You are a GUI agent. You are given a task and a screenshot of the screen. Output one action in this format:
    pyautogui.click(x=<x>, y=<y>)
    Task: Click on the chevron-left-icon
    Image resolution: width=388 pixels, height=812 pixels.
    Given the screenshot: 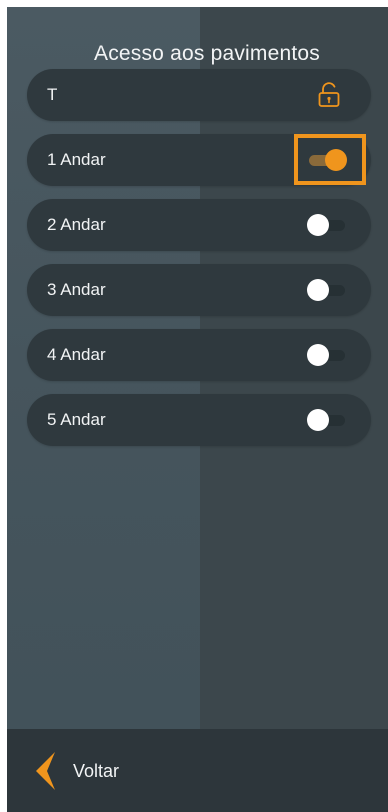 What is the action you would take?
    pyautogui.click(x=45, y=771)
    